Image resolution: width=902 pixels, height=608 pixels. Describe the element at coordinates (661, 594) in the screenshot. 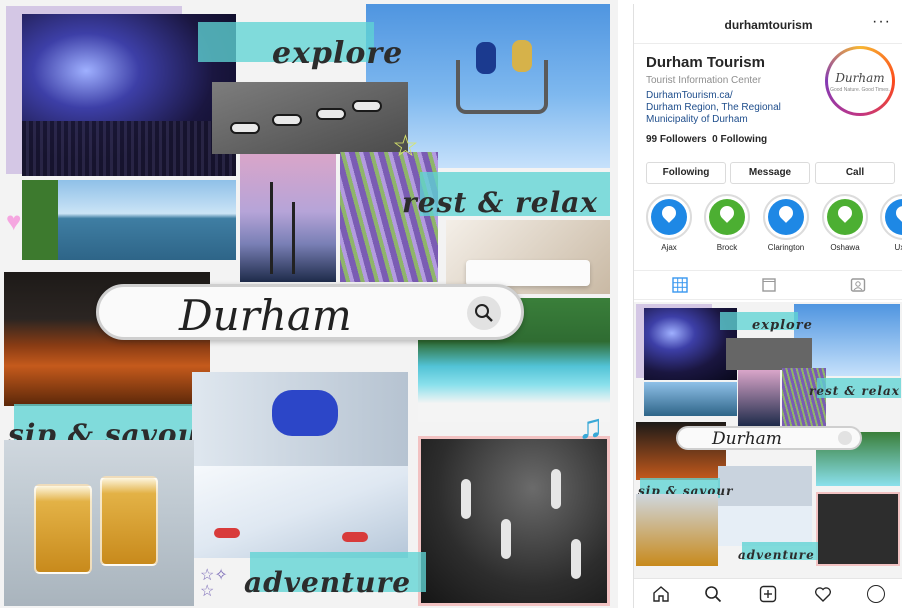

I see `home-icon` at that location.